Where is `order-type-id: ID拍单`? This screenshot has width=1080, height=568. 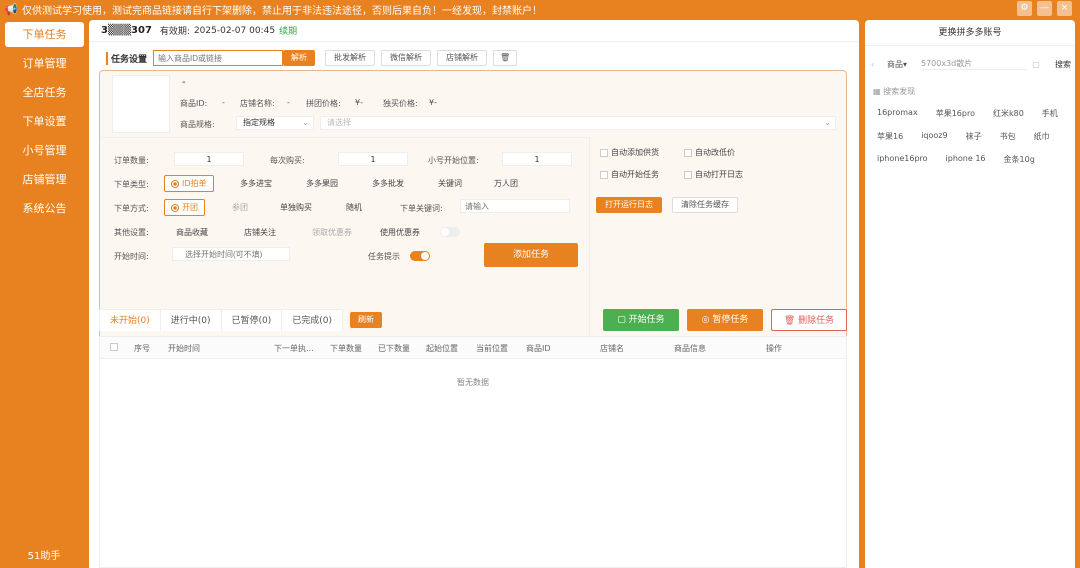
order-type-id: ID拍单 is located at coordinates (189, 183).